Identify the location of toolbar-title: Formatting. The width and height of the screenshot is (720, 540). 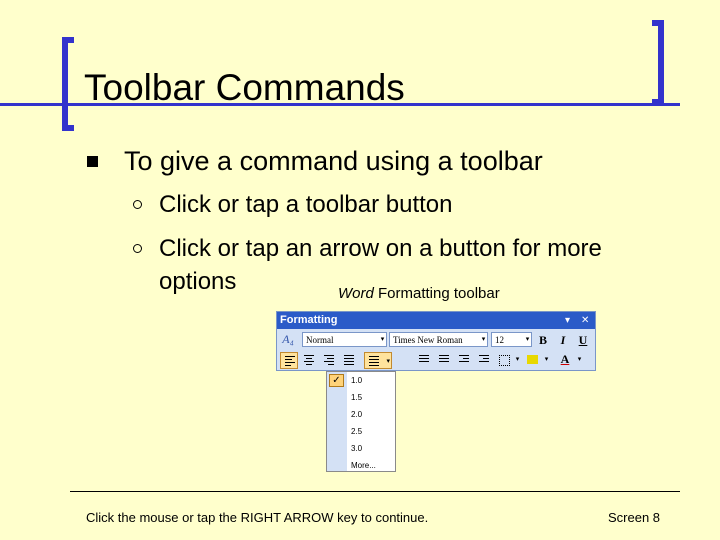
(309, 320).